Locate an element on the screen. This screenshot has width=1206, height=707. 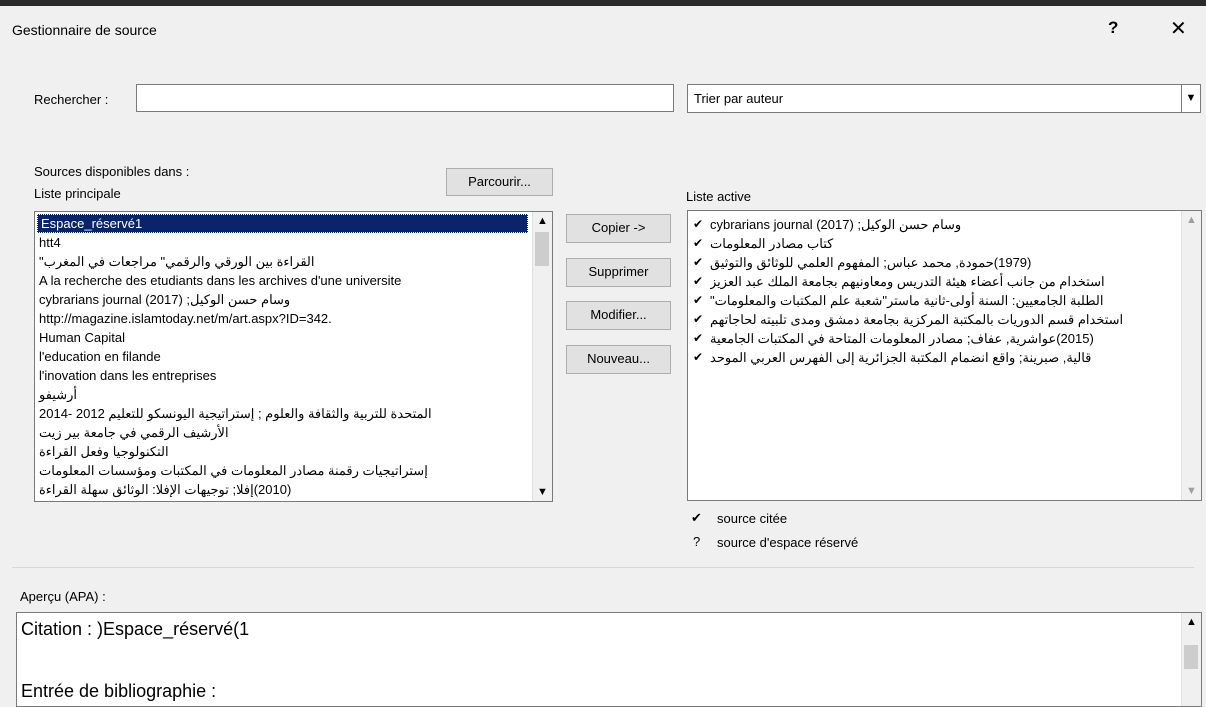
cited-legend-label: source citée is located at coordinates (752, 518).